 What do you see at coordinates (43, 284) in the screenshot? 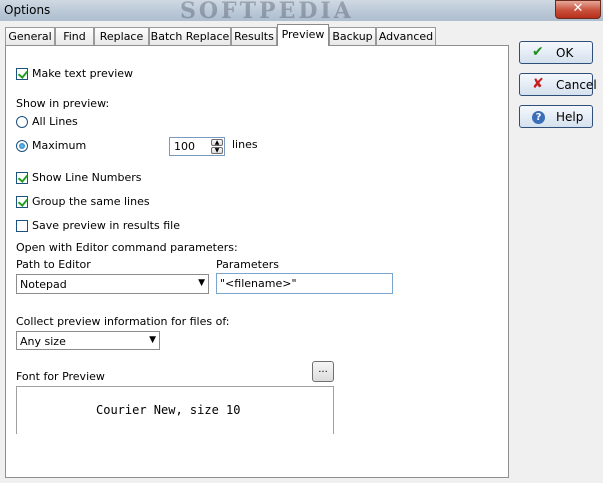
I see `path-to-editor-value: Notepad` at bounding box center [43, 284].